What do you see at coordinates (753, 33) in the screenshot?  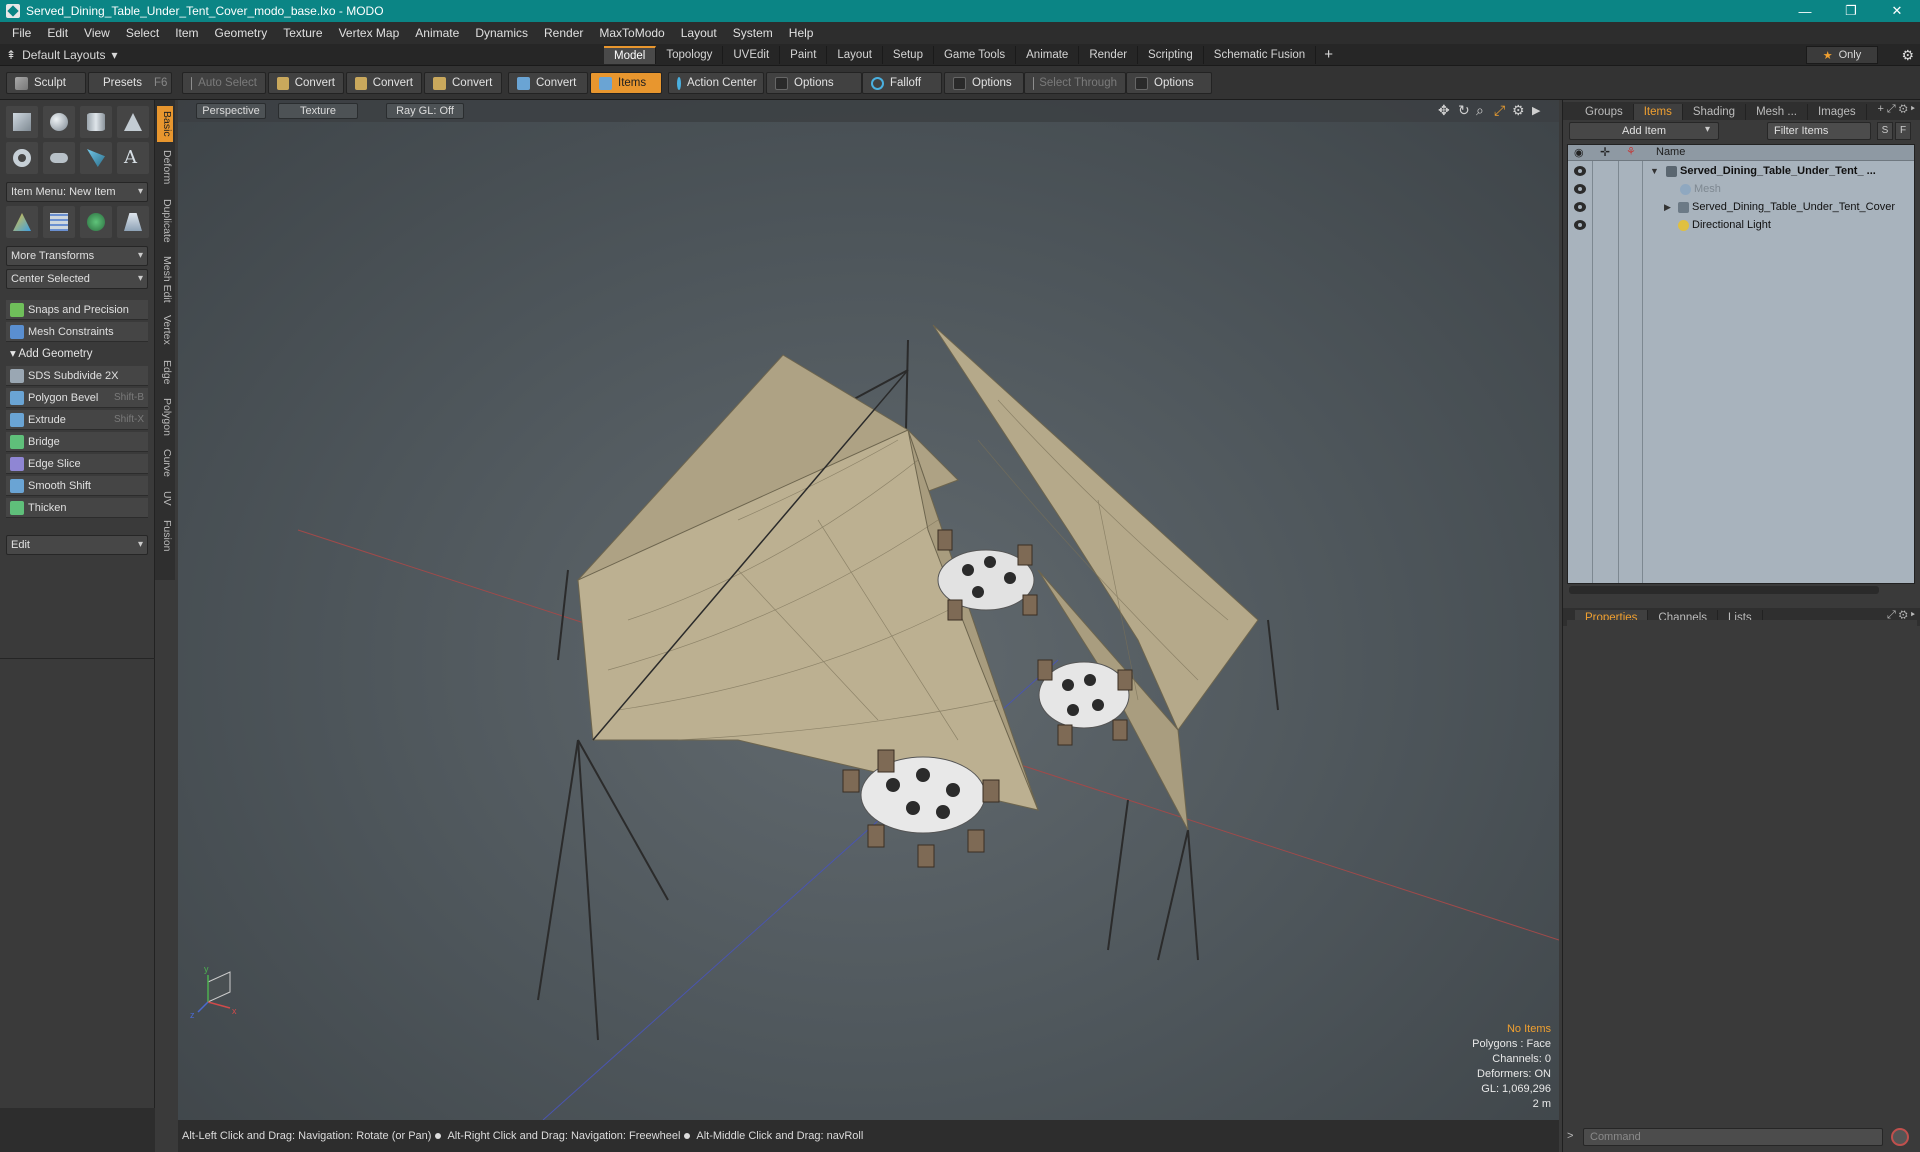 I see `menu-system: System` at bounding box center [753, 33].